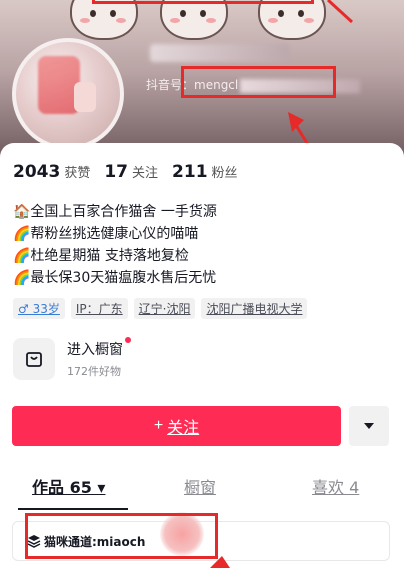  I want to click on bio-line: 🌈最长保30天猫瘟腹水售后无忧, so click(115, 278).